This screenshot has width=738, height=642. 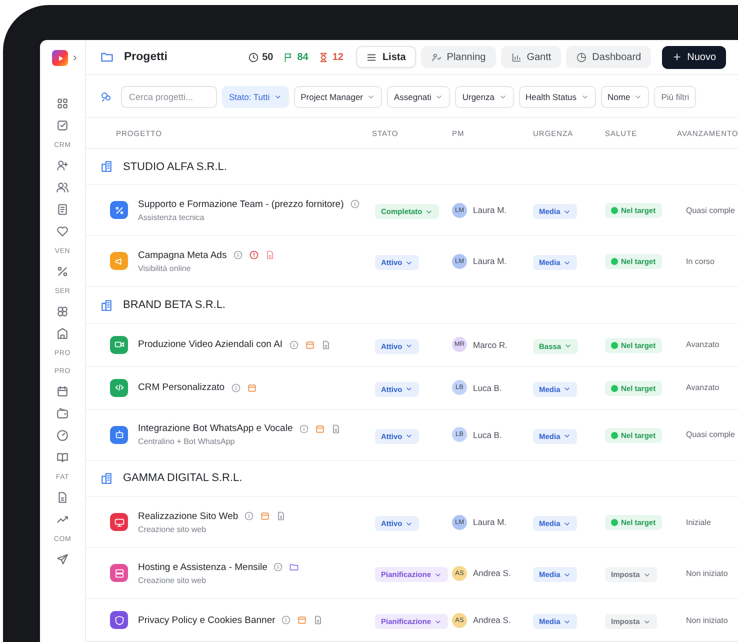 I want to click on project-title: Supporto e Formazione Team - (prezzo fornitore), so click(x=241, y=204).